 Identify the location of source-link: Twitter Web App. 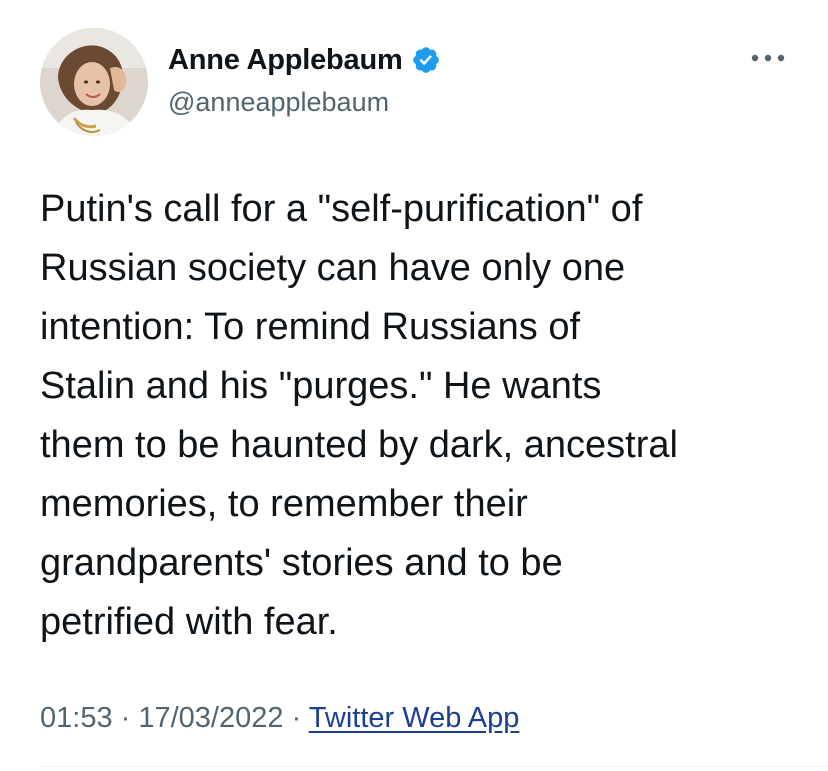
(414, 718).